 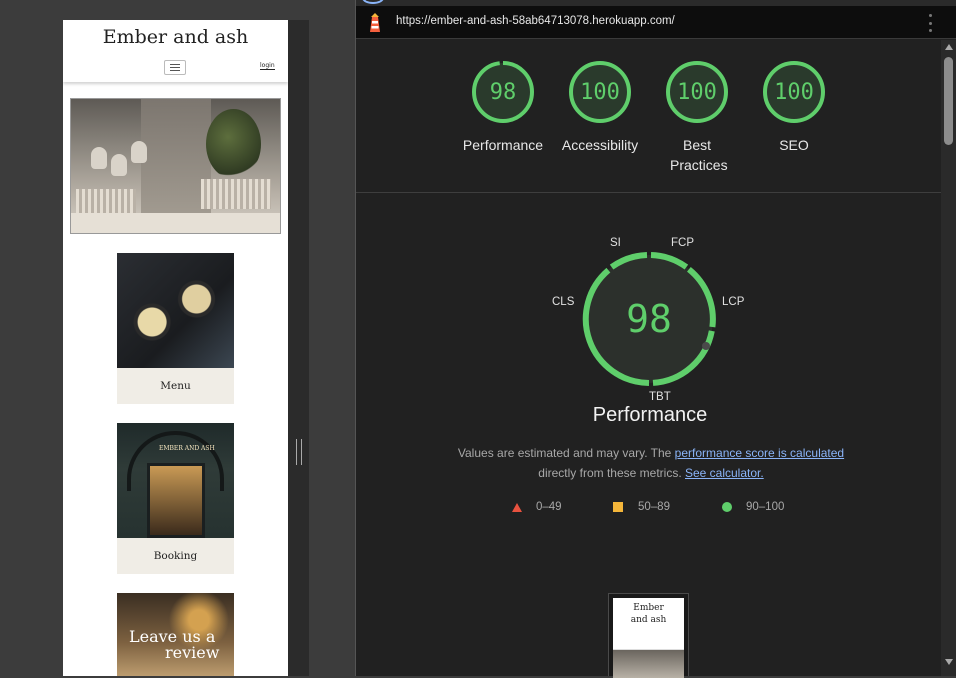 I want to click on legend-average: 50–89, so click(x=641, y=507).